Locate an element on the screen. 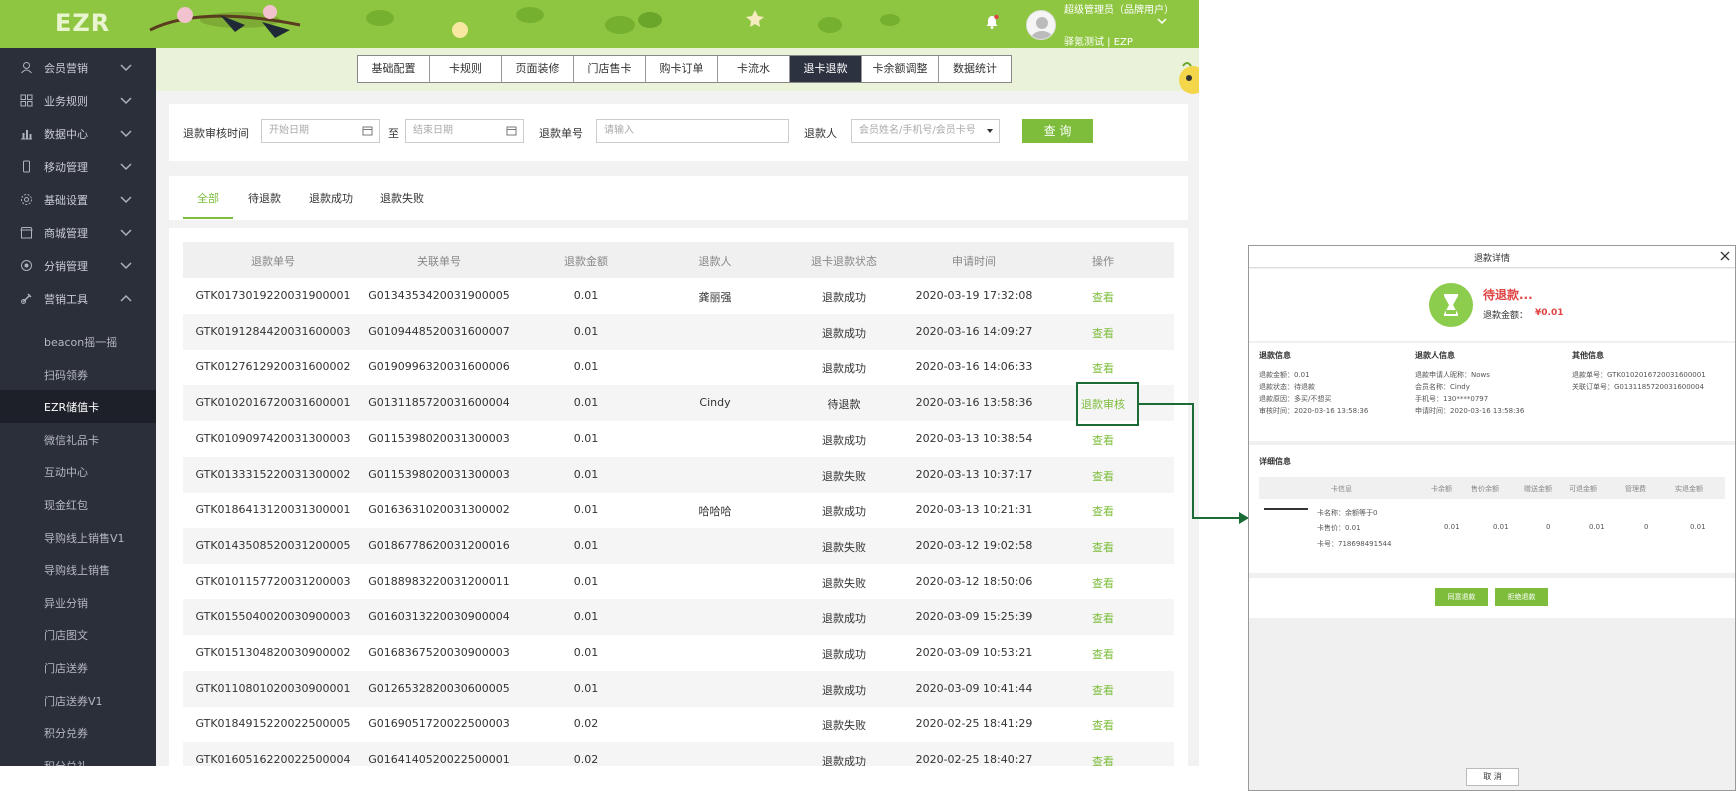 Image resolution: width=1736 pixels, height=791 pixels. status-tab-all: 全部 is located at coordinates (208, 198).